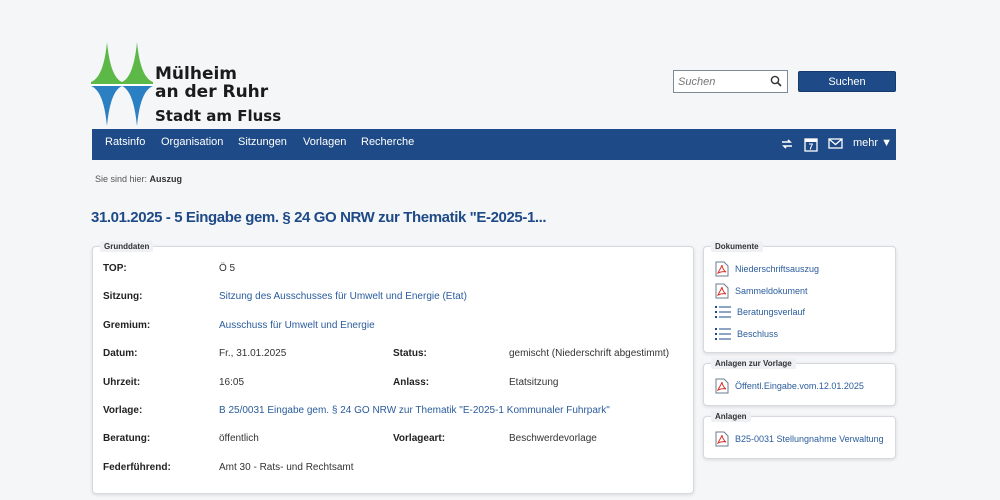 The height and width of the screenshot is (500, 1000). Describe the element at coordinates (123, 410) in the screenshot. I see `vorlage-label: Vorlage:` at that location.